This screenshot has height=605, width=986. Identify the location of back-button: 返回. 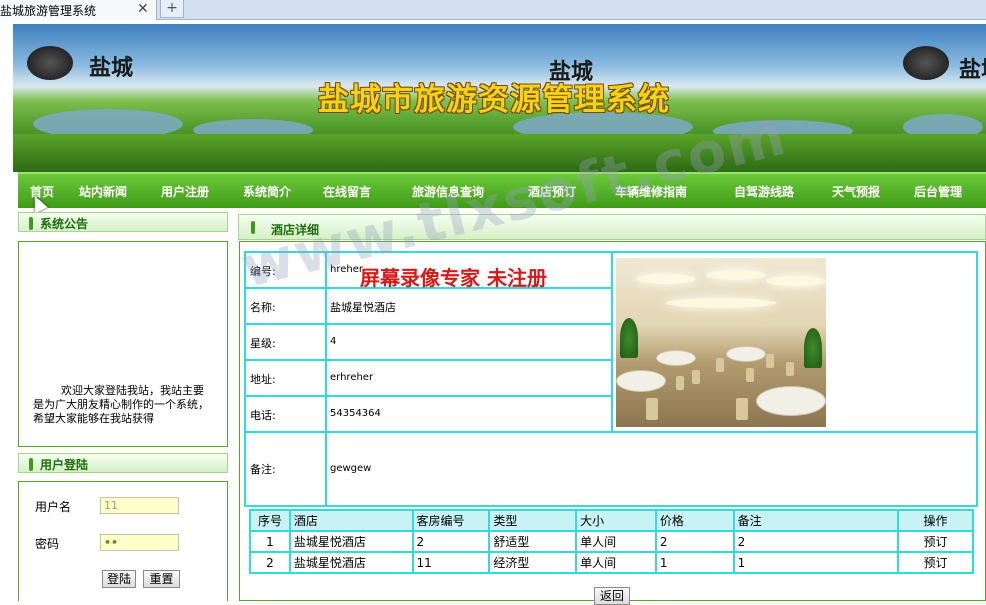
(612, 596).